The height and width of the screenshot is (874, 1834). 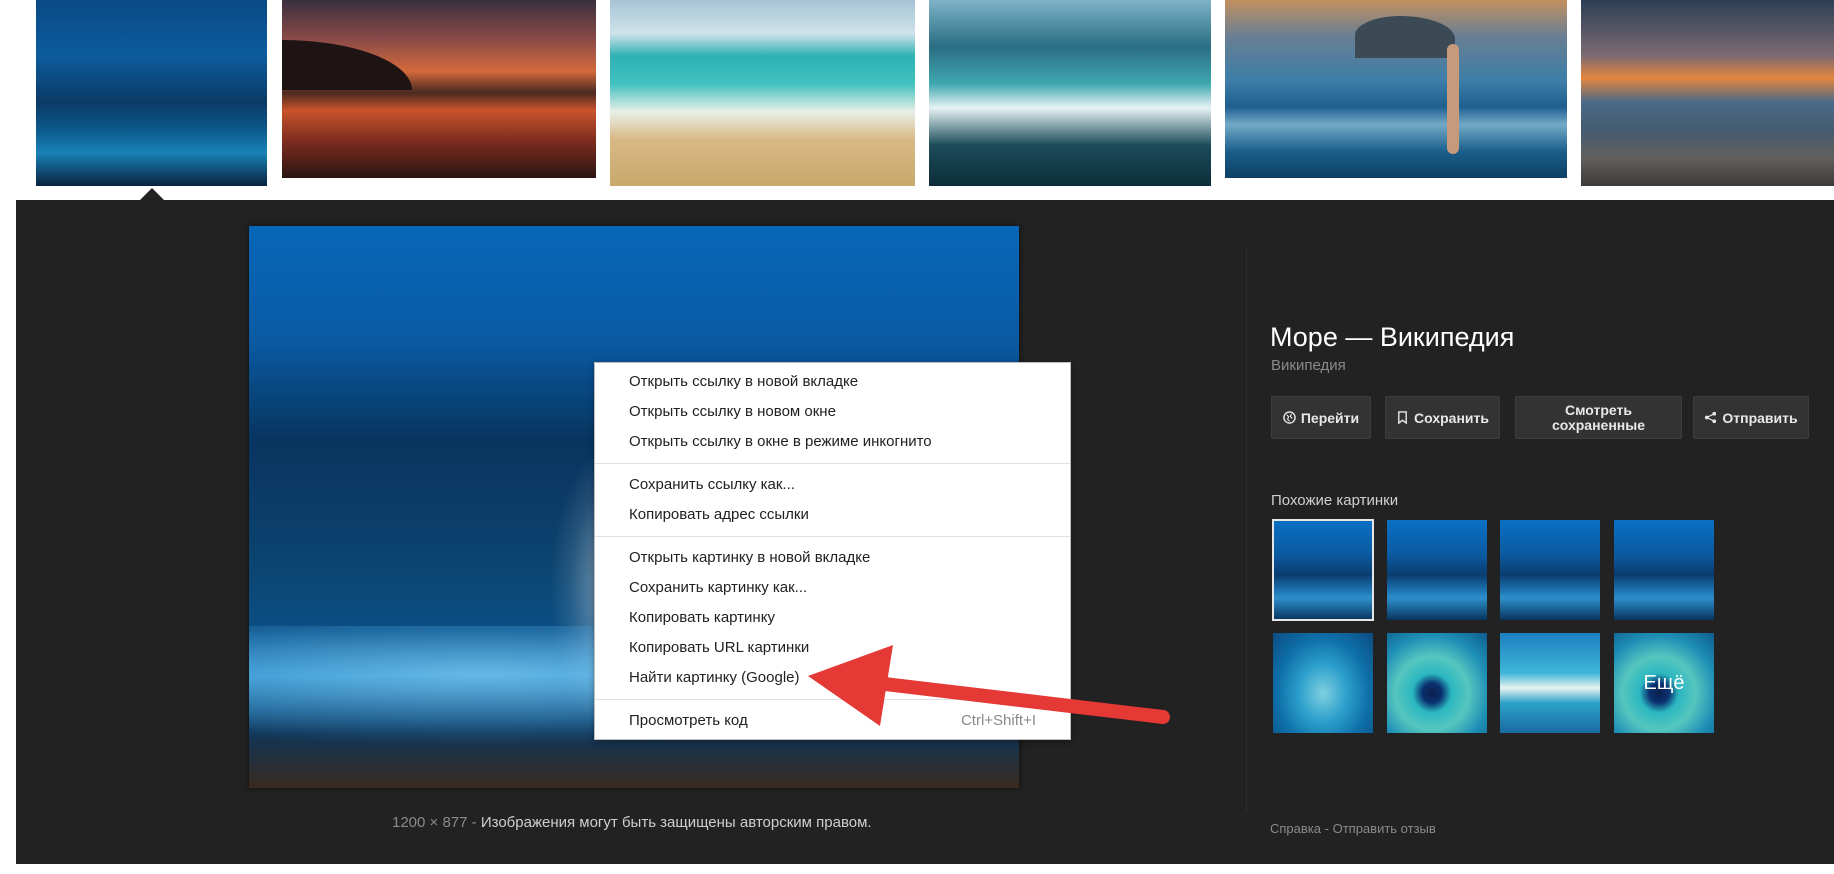 I want to click on thumbnail-waves, so click(x=1070, y=93).